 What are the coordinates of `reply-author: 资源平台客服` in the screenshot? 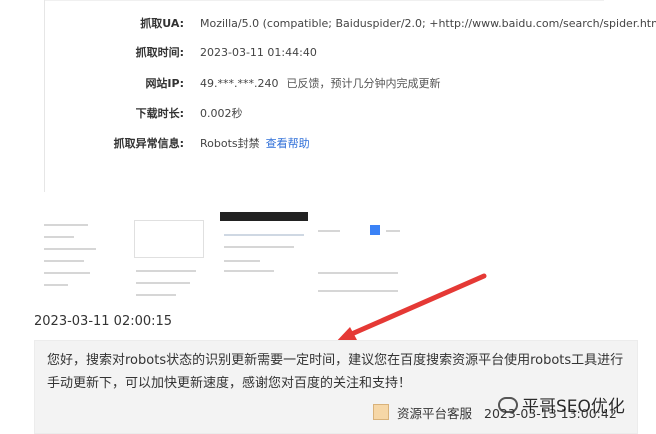 It's located at (435, 413).